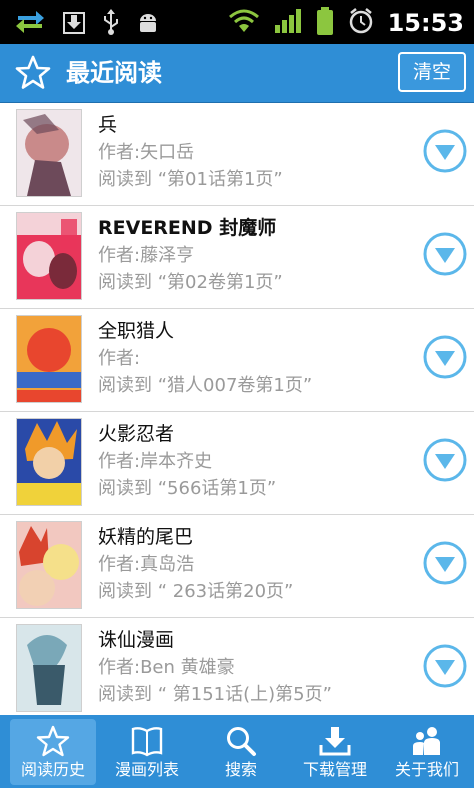 The image size is (474, 788). Describe the element at coordinates (196, 591) in the screenshot. I see `reading-progress: 阅读到 “ 263话第20页”` at that location.